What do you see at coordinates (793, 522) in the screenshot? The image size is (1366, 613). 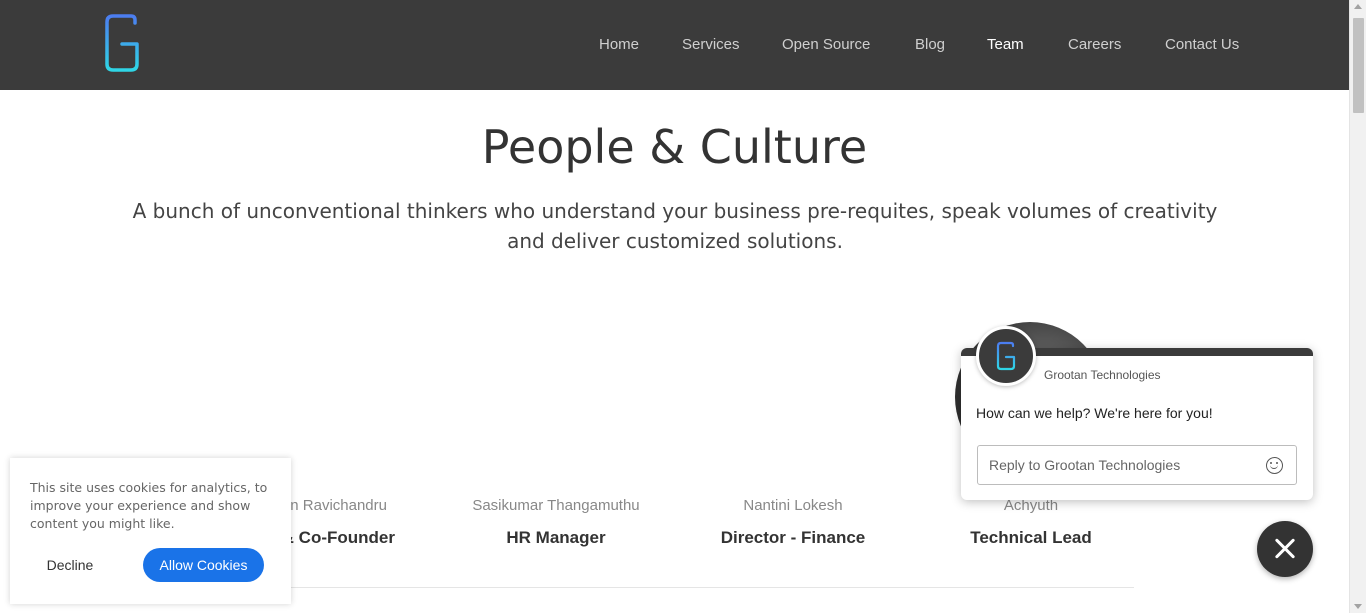 I see `team-member-card: Nantini Lokesh Director - Finance` at bounding box center [793, 522].